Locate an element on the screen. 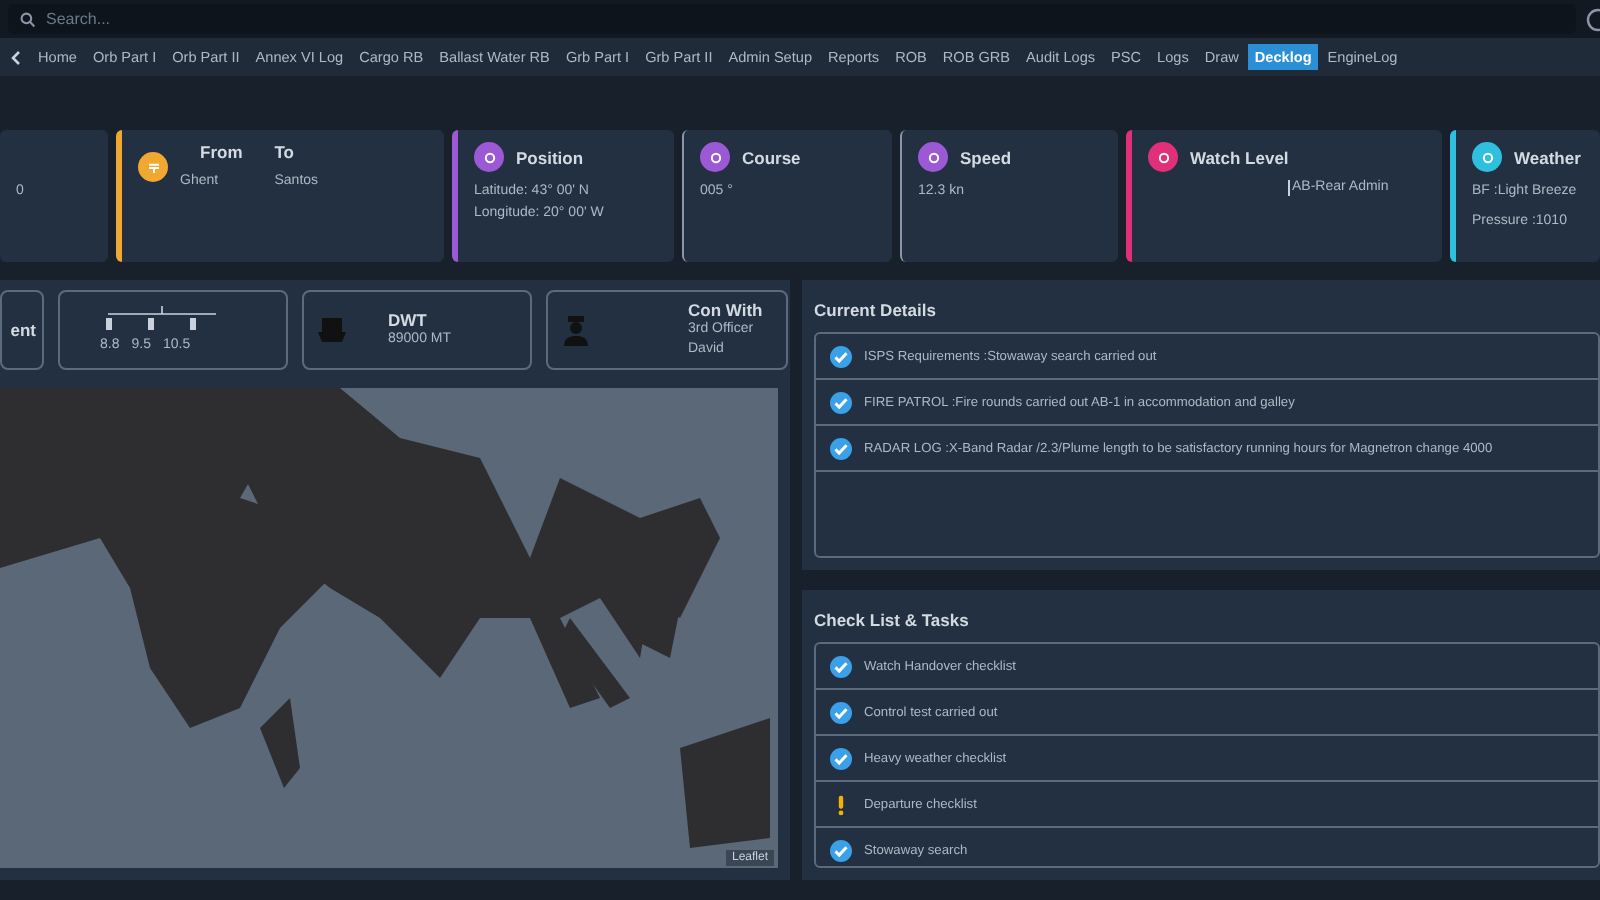 Image resolution: width=1600 pixels, height=900 pixels. card-title: ent is located at coordinates (23, 330).